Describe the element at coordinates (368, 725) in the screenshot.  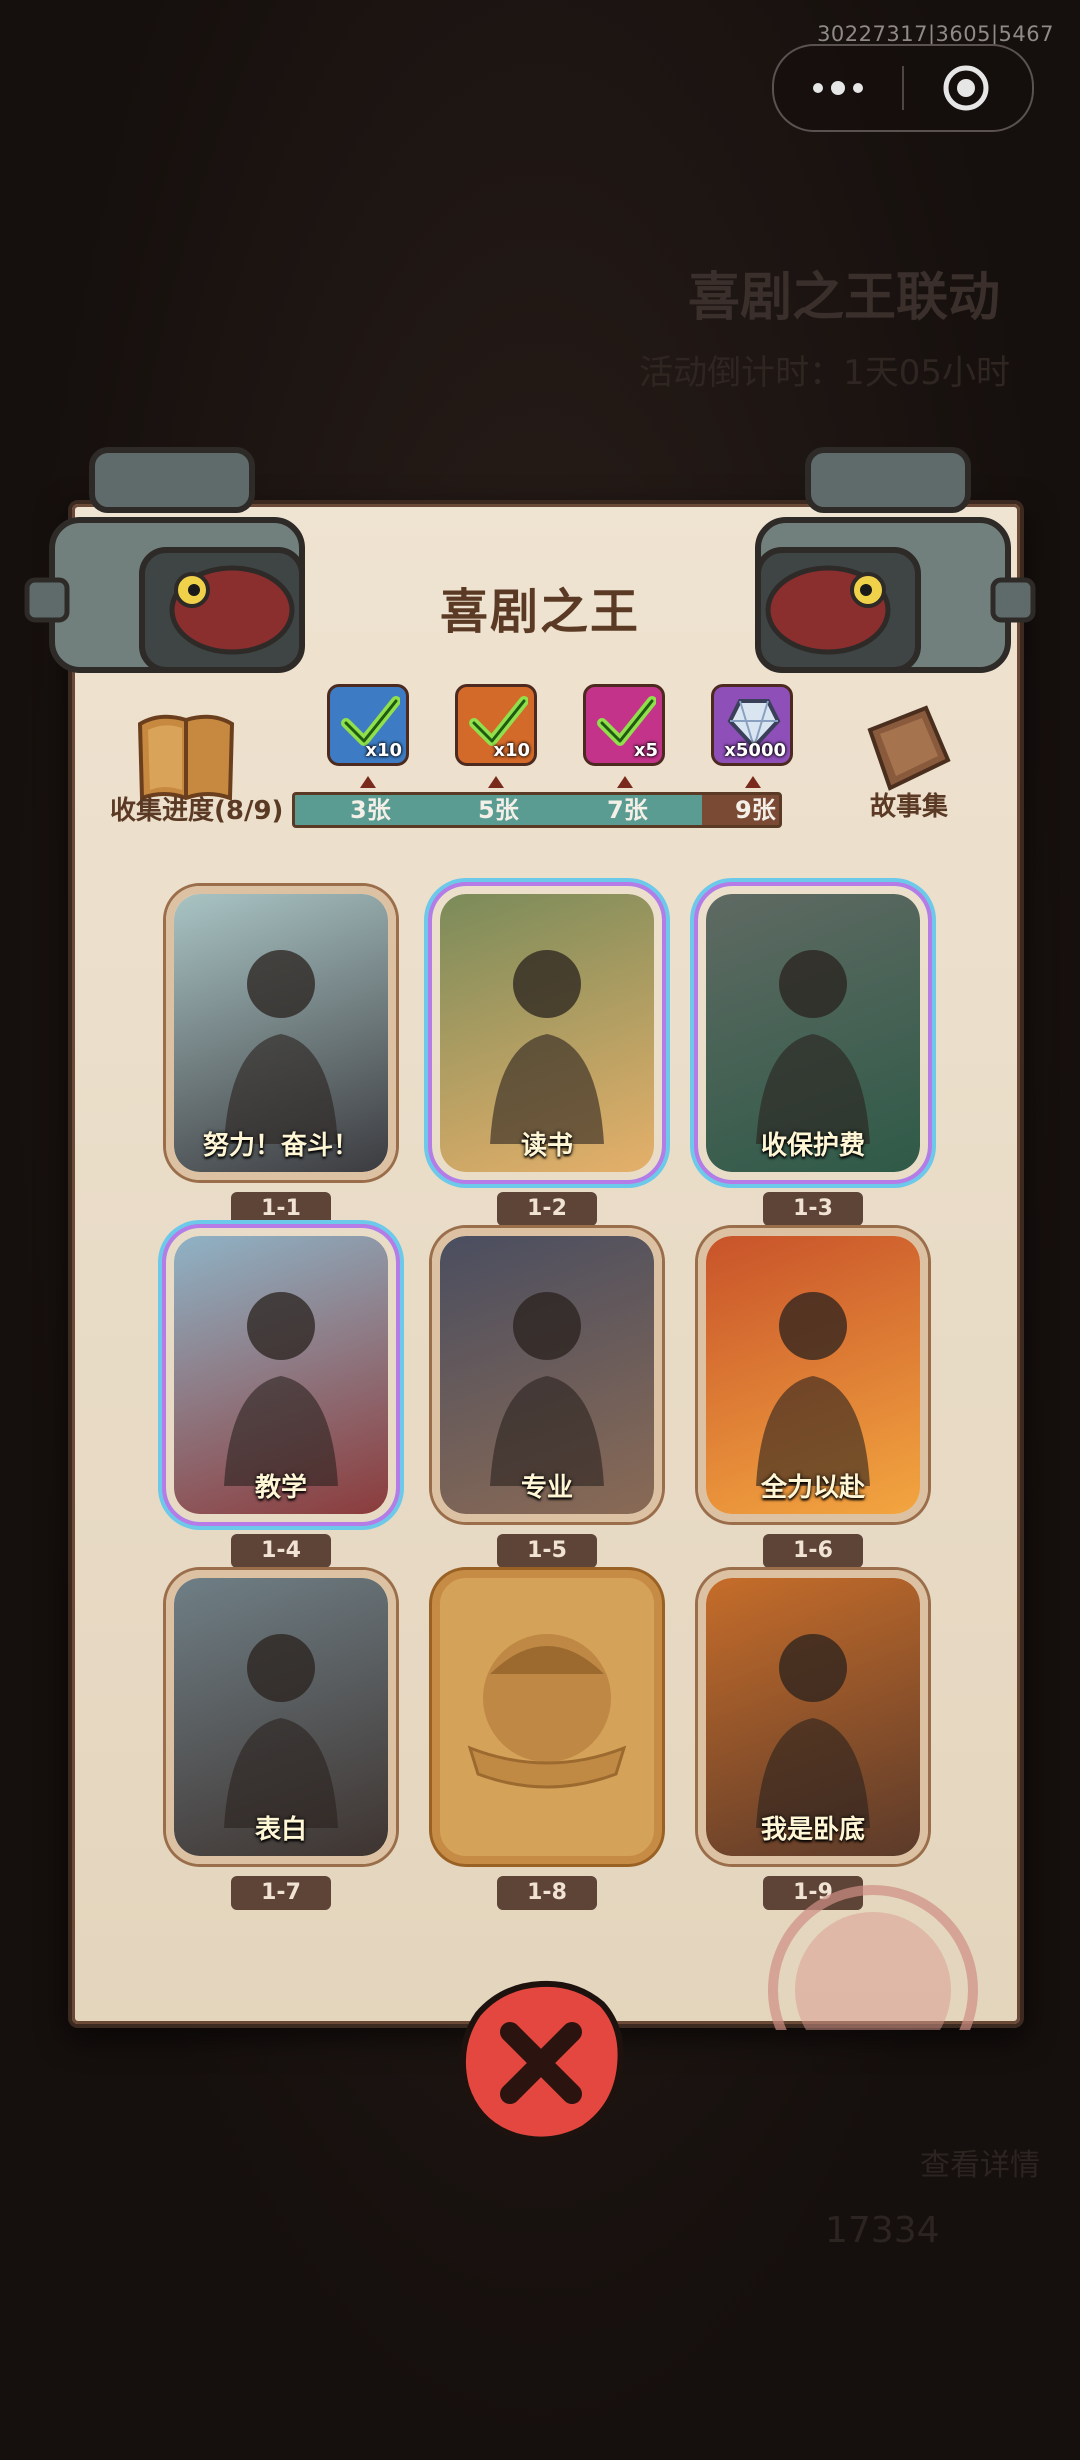
I see `reward-chest-1: x10` at that location.